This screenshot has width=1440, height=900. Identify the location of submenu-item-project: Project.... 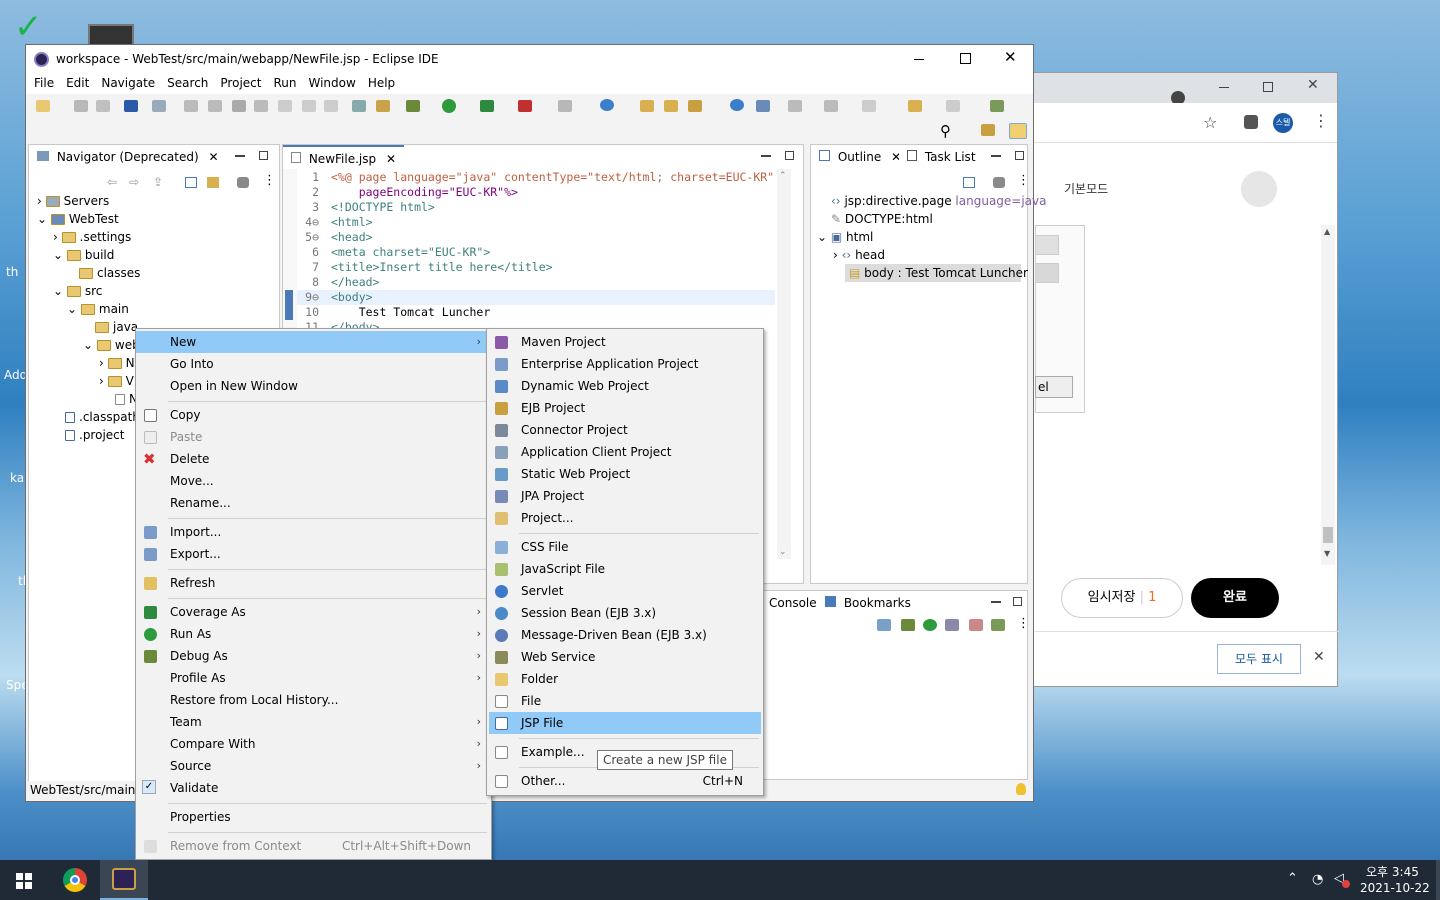
(625, 518).